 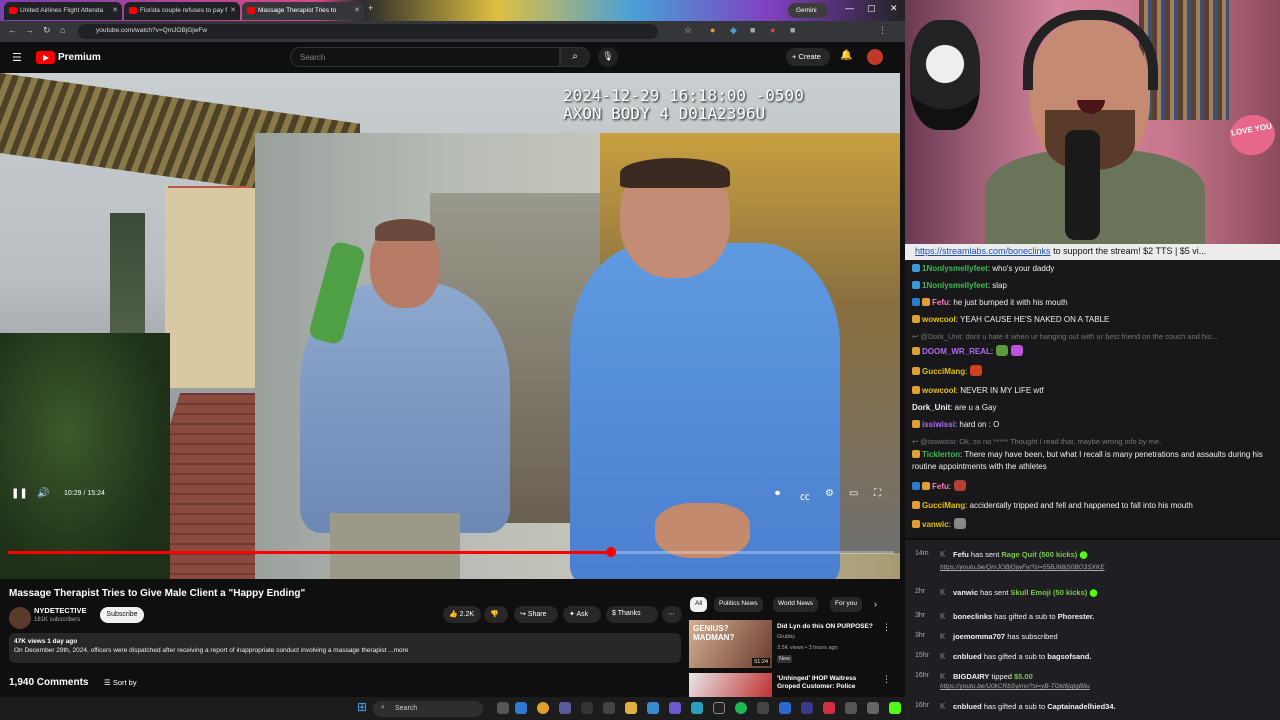 What do you see at coordinates (877, 493) in the screenshot?
I see `fullscreen-icon: ⛶` at bounding box center [877, 493].